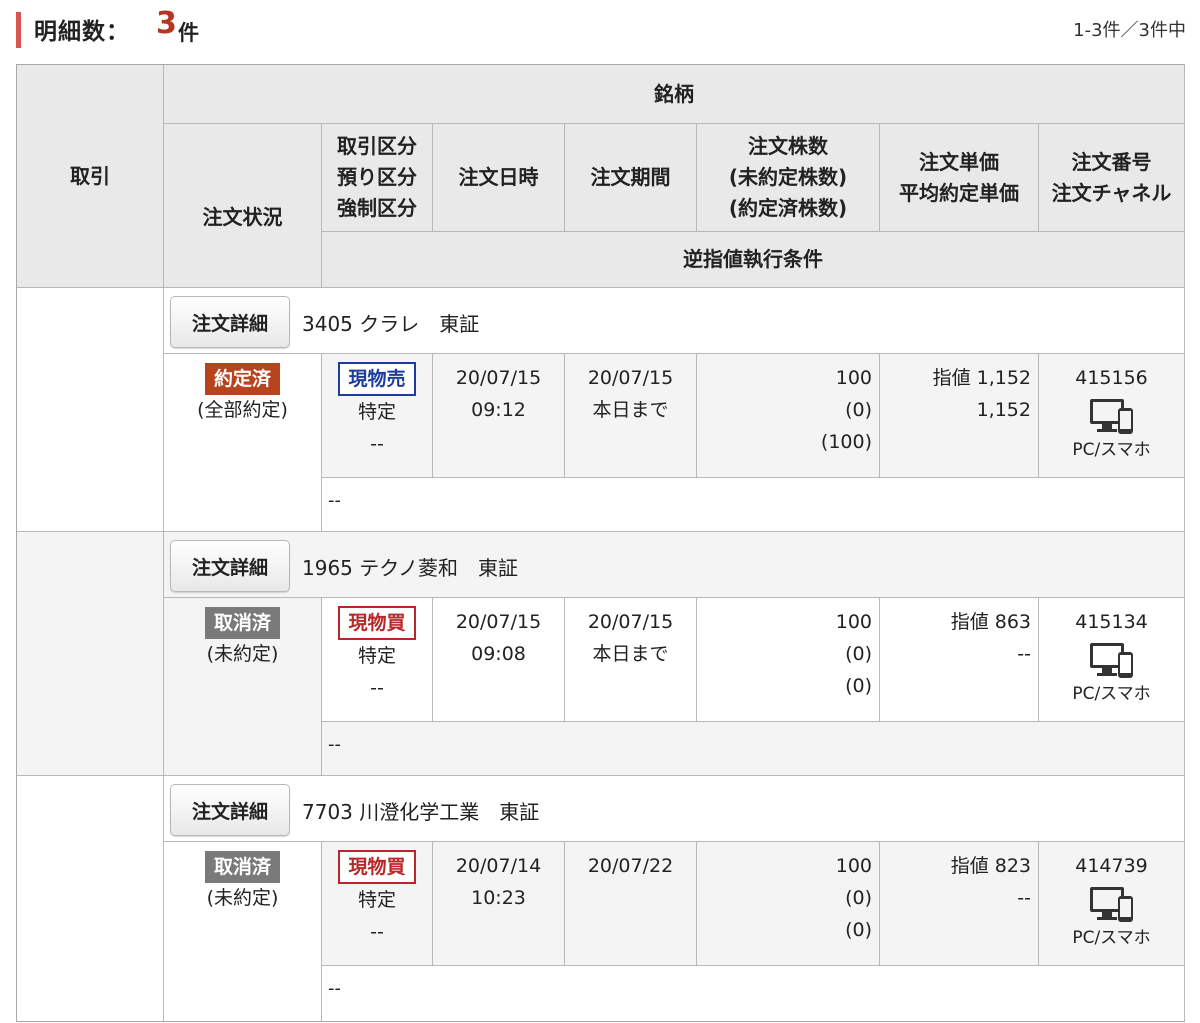 This screenshot has width=1200, height=1023. Describe the element at coordinates (377, 146) in the screenshot. I see `col-header-kubun-1: 取引区分` at that location.